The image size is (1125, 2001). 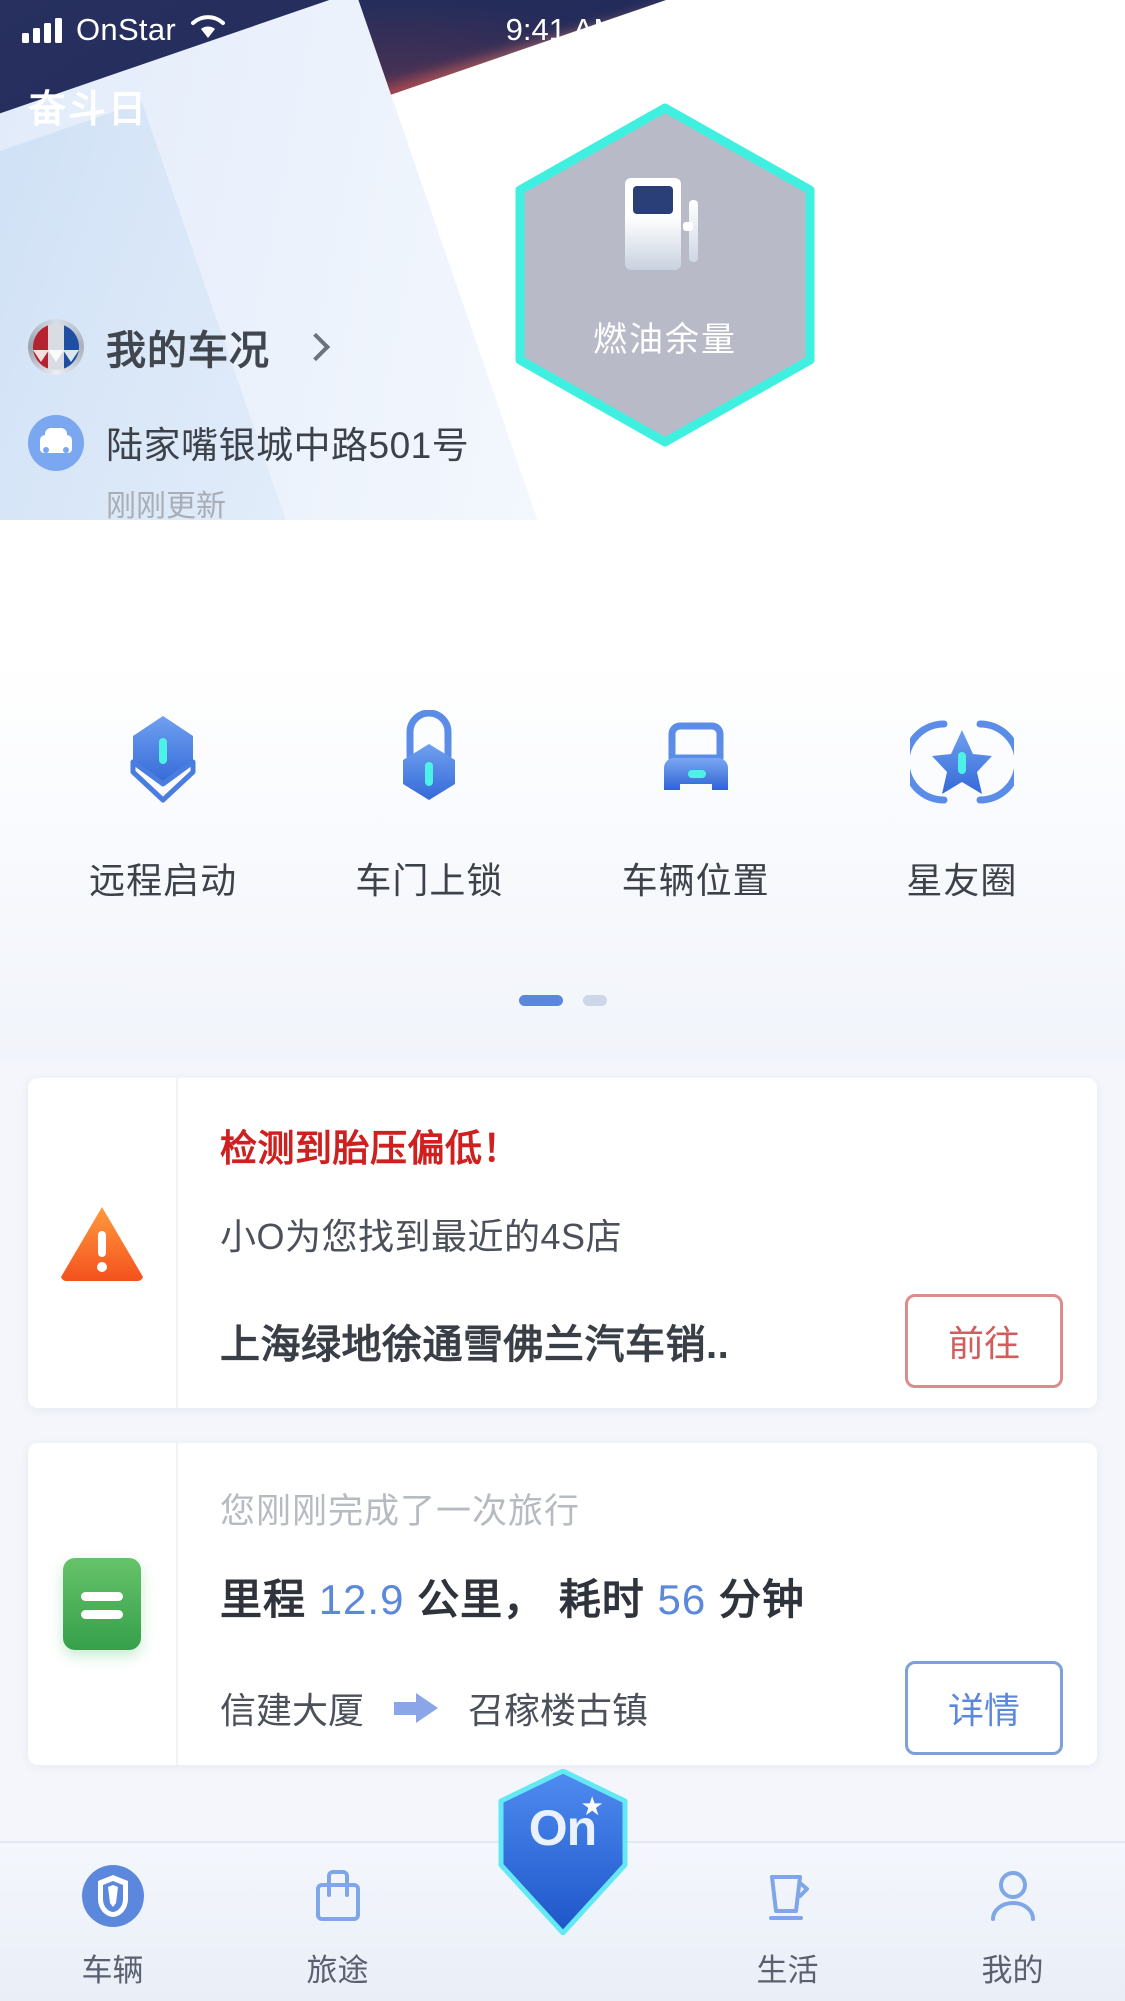 I want to click on battery-icon, so click(x=1076, y=30).